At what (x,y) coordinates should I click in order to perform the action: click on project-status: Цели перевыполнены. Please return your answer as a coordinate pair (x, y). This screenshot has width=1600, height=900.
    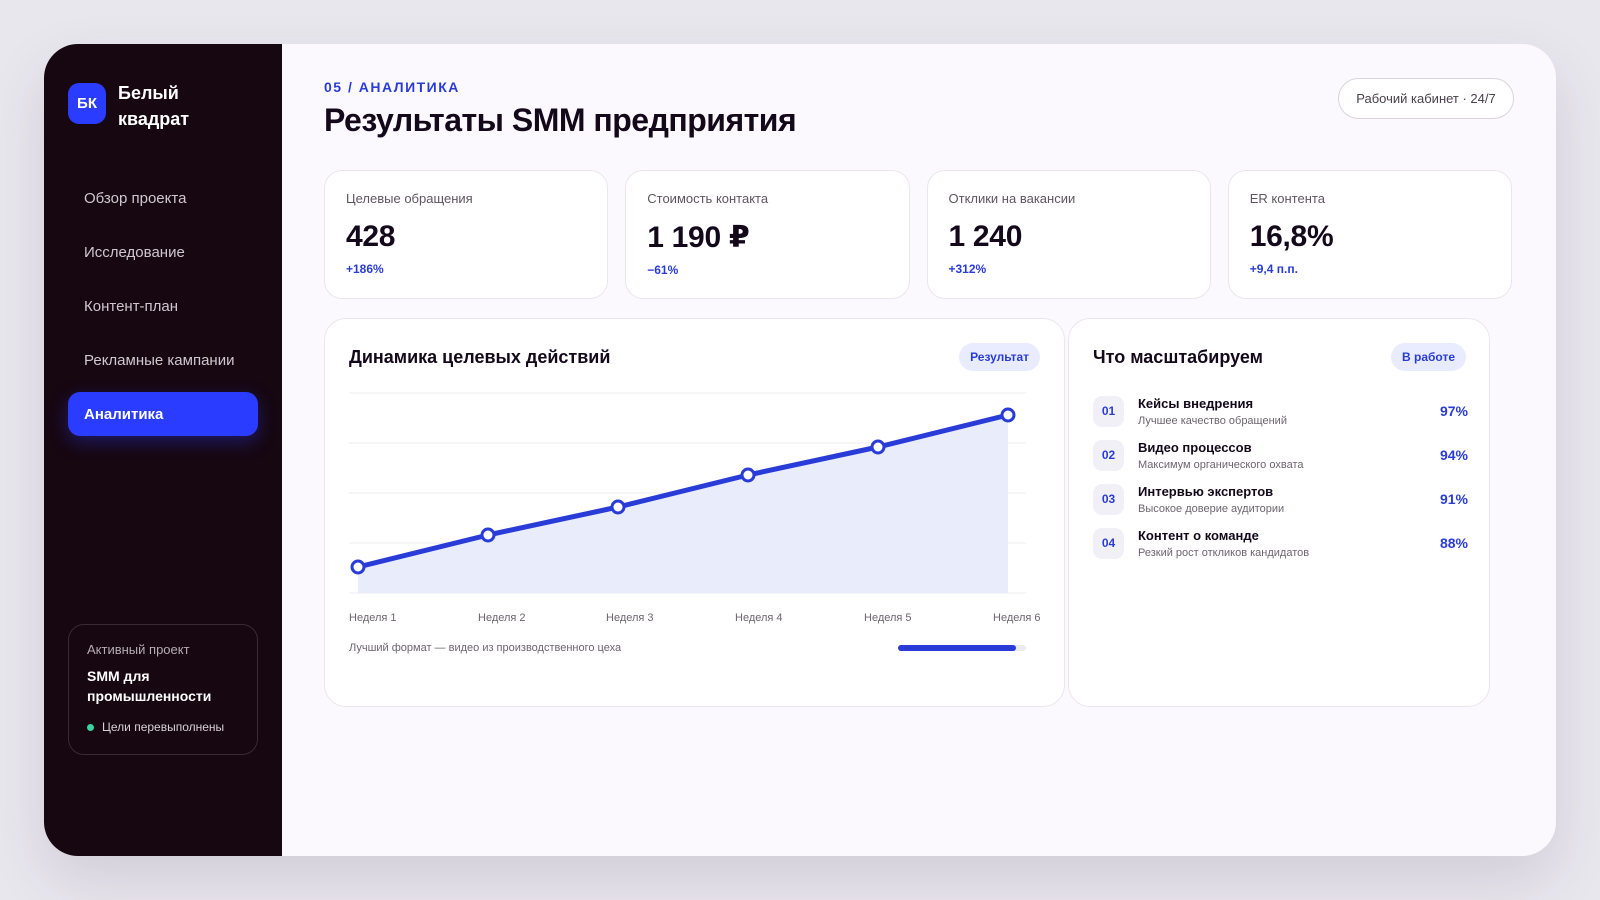
    Looking at the image, I should click on (163, 727).